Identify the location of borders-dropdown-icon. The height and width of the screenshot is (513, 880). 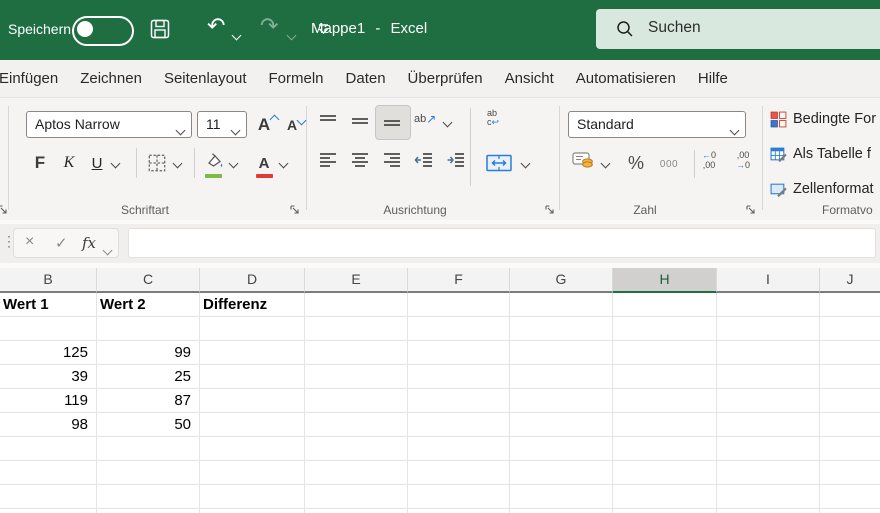
(177, 163).